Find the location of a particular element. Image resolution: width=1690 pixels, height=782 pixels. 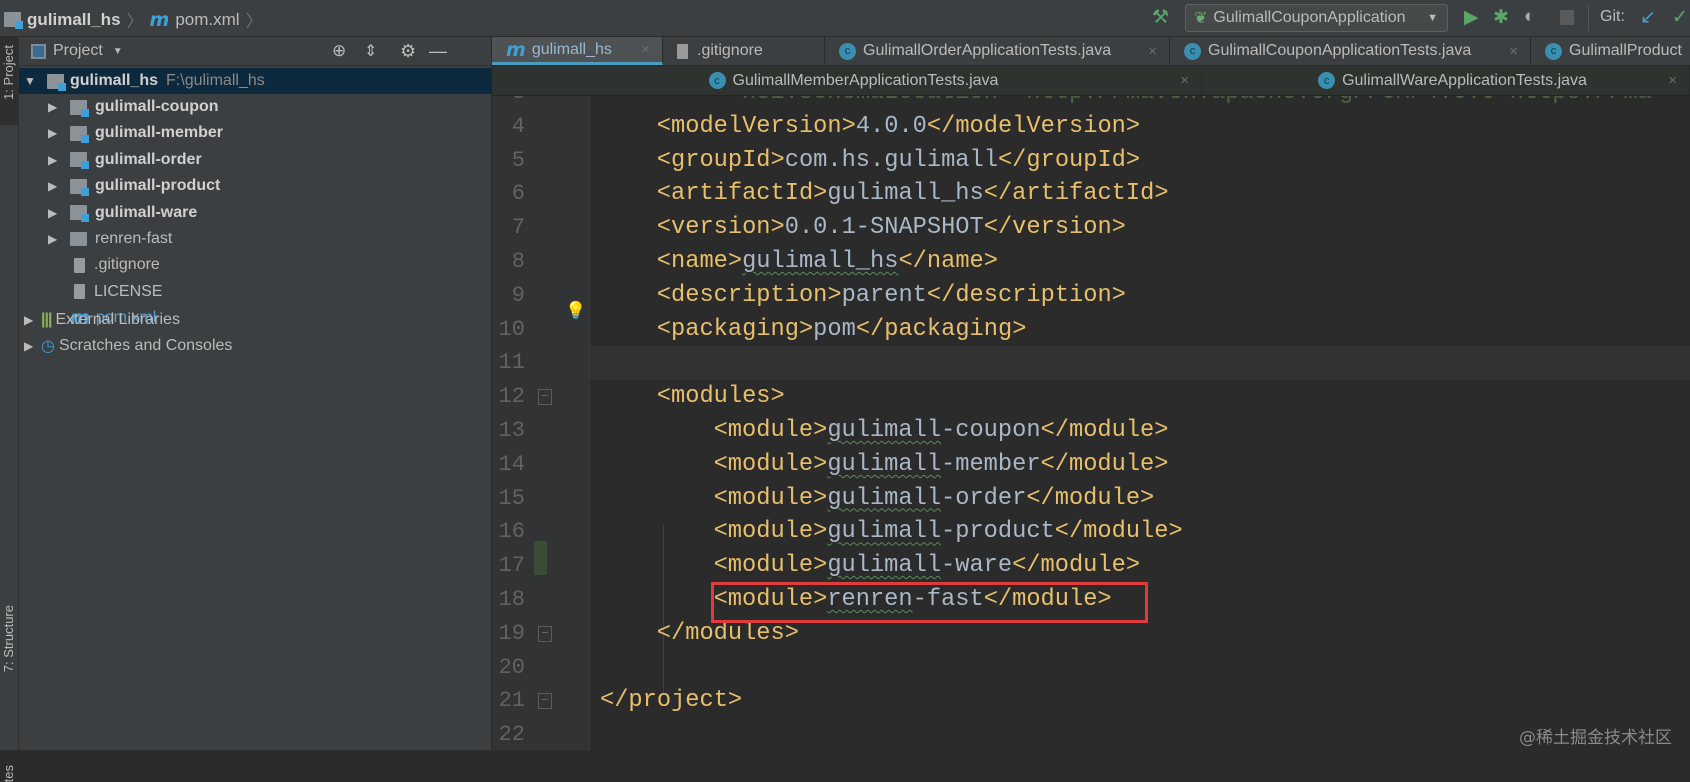

xml-text: 4.0.0 is located at coordinates (891, 126).